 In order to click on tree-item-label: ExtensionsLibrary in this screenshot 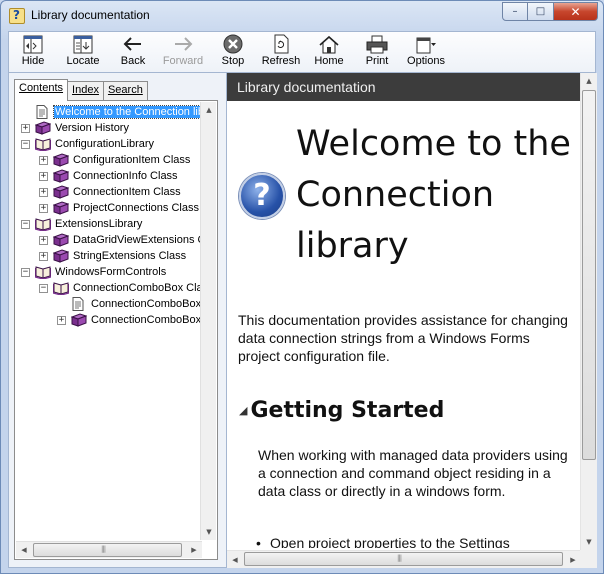, I will do `click(99, 224)`.